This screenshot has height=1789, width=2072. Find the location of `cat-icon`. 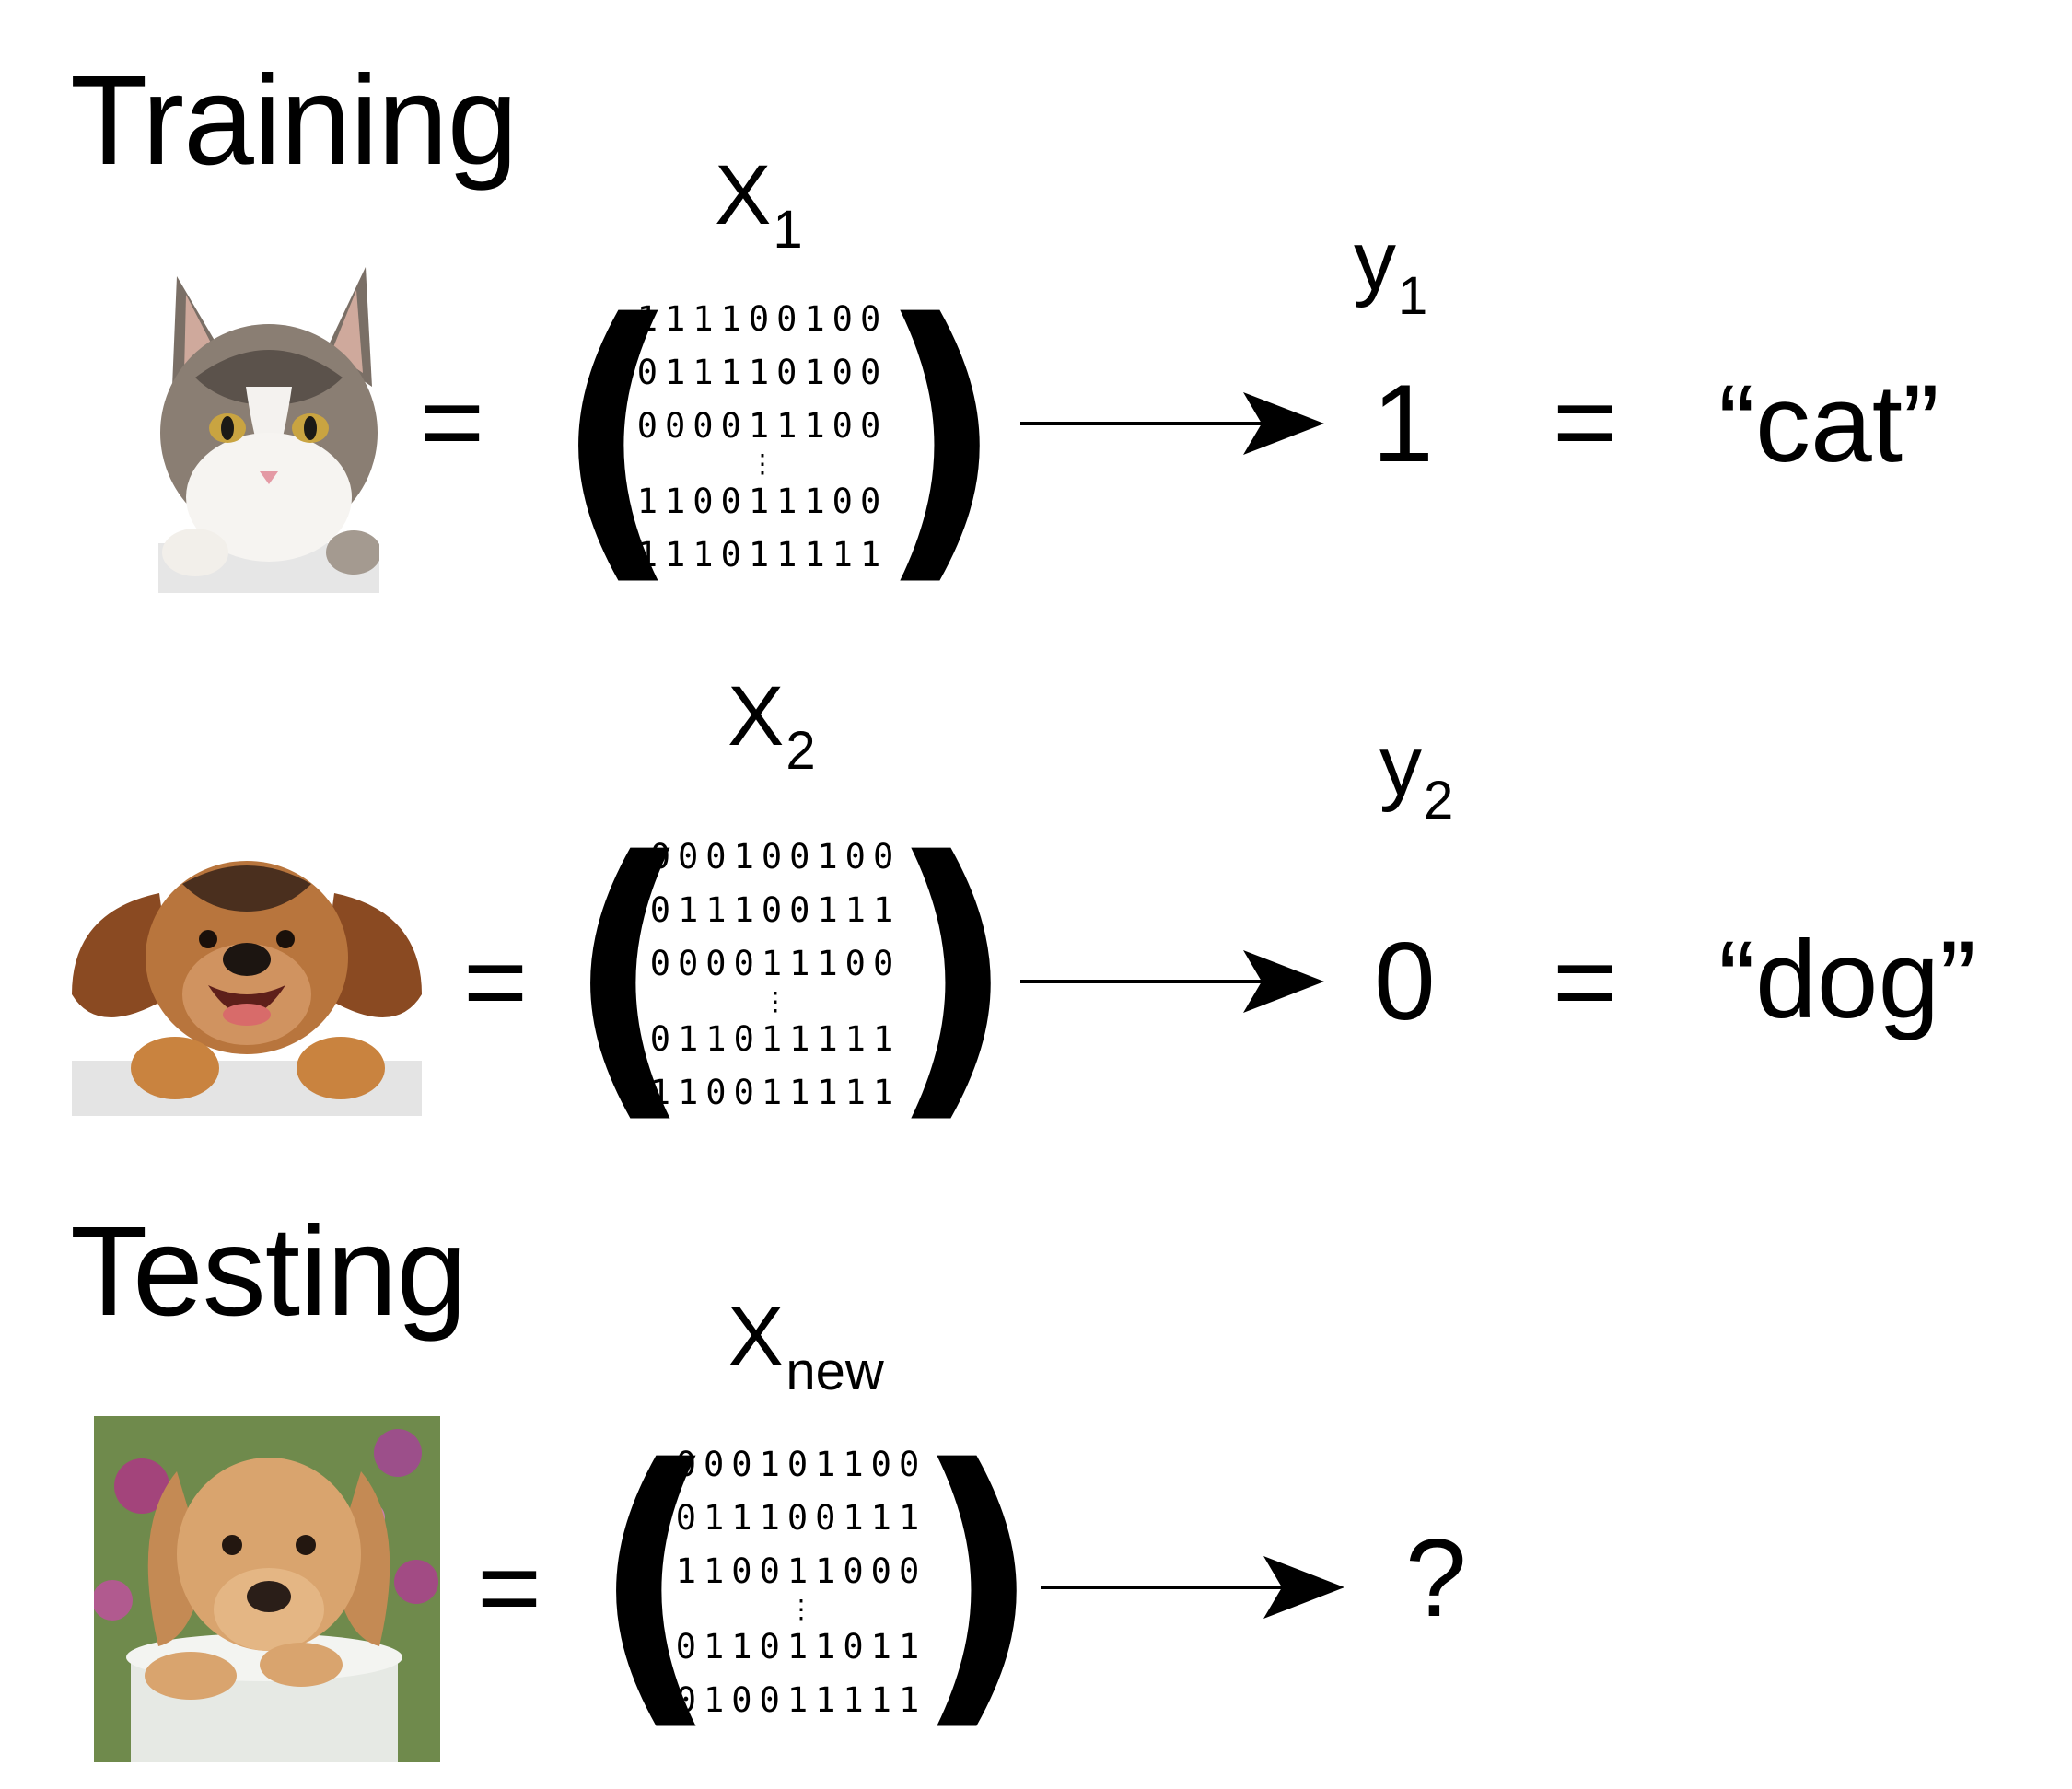

cat-icon is located at coordinates (268, 430).